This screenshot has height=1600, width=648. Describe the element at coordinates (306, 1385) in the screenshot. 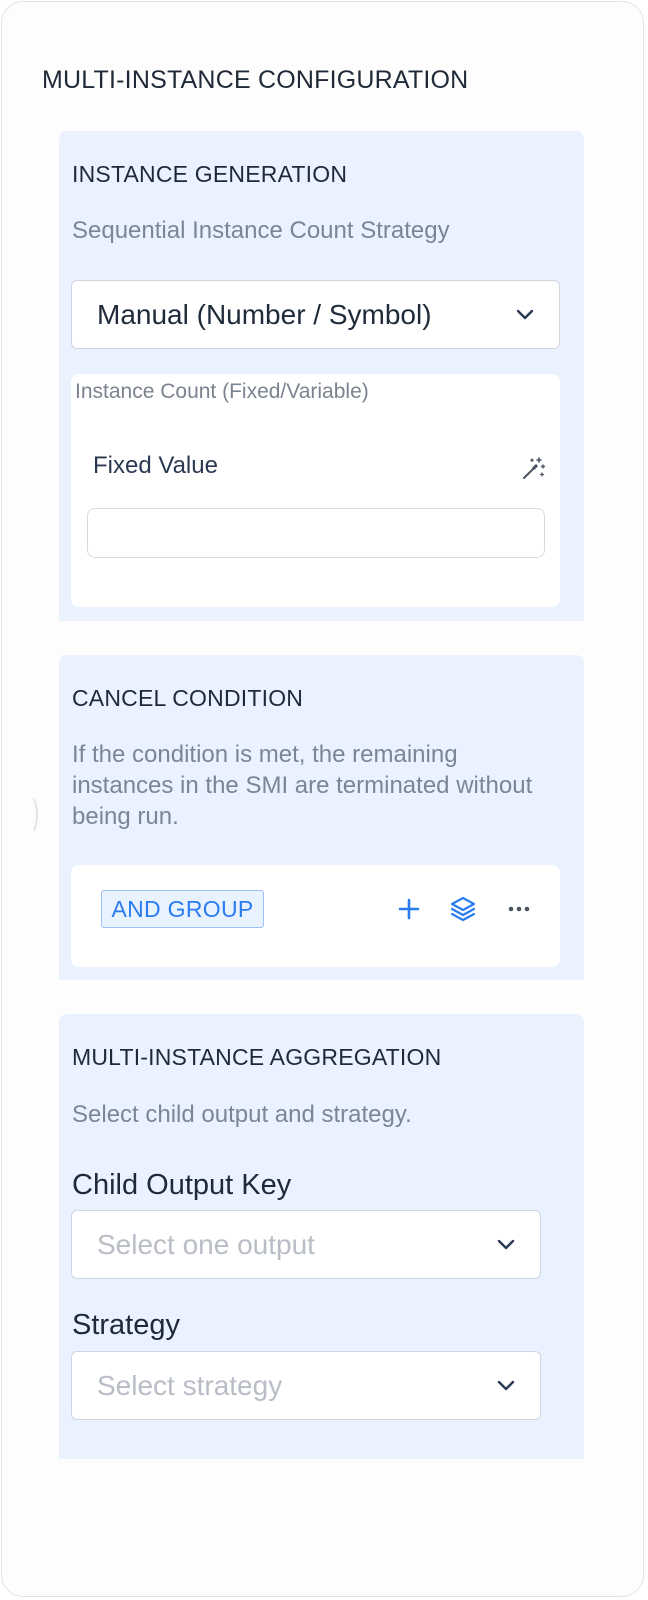

I see `strategy-select: Select strategy` at that location.